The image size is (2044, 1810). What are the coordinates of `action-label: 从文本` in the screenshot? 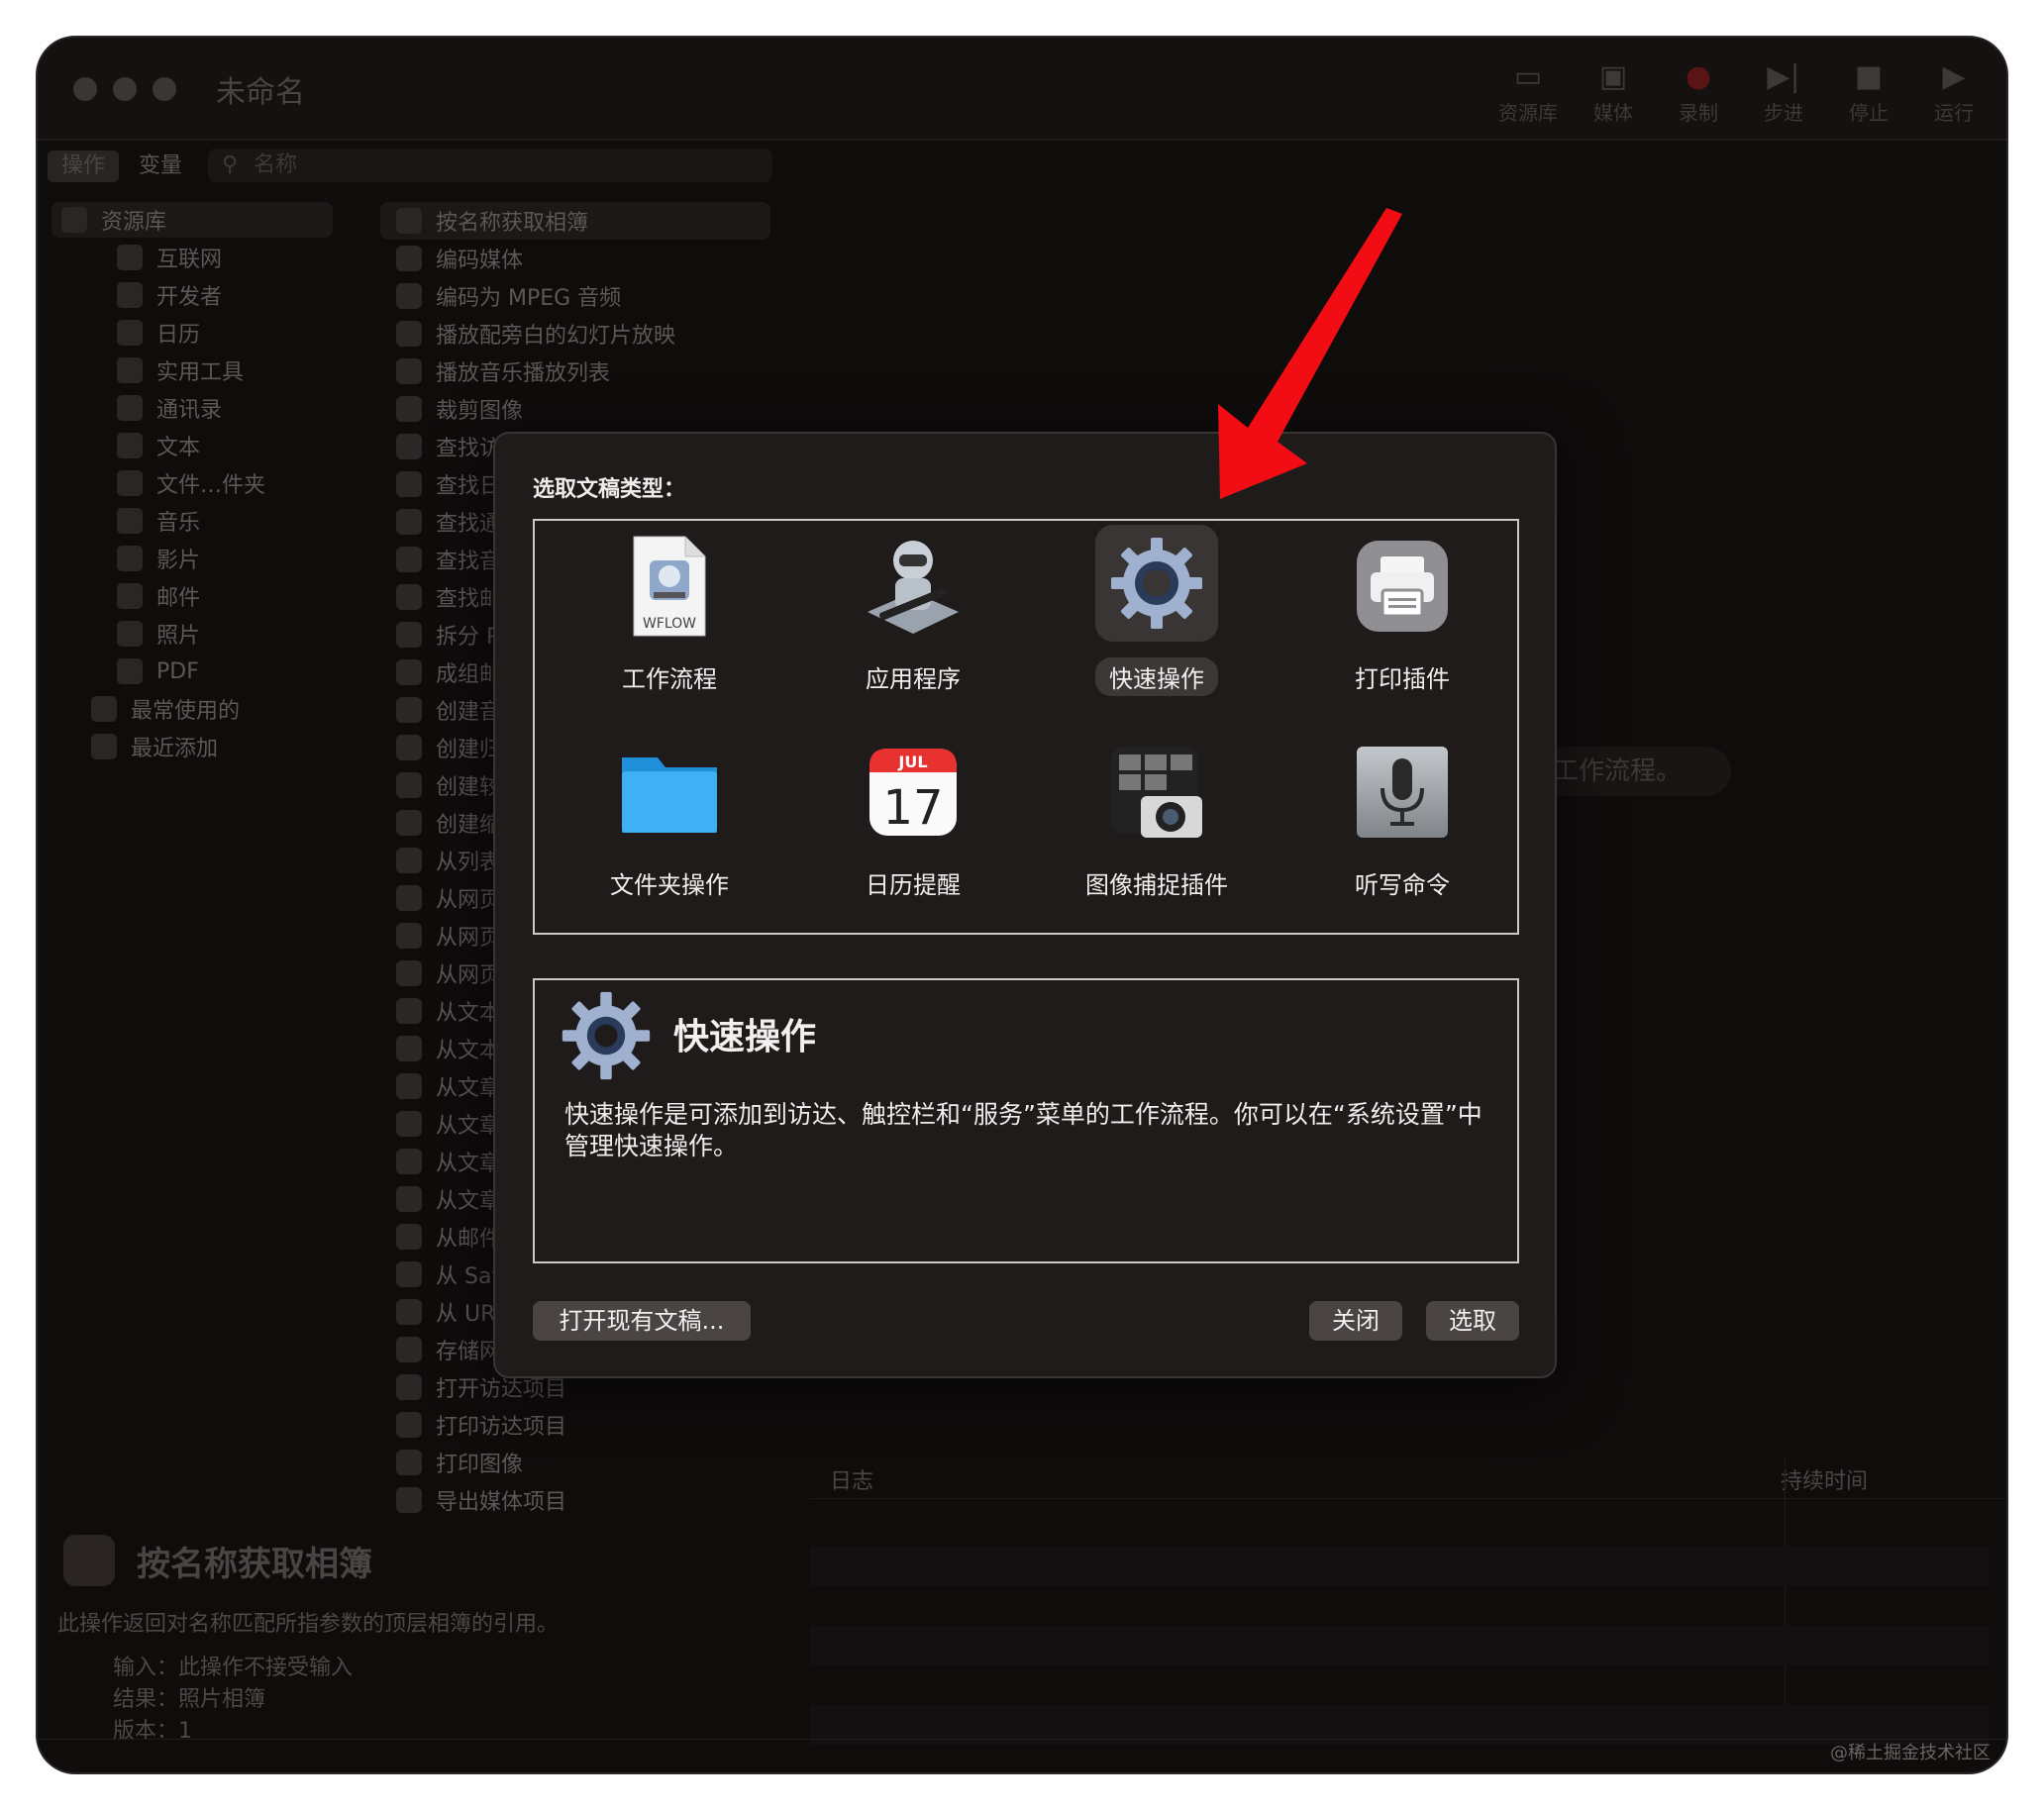 It's located at (469, 1051).